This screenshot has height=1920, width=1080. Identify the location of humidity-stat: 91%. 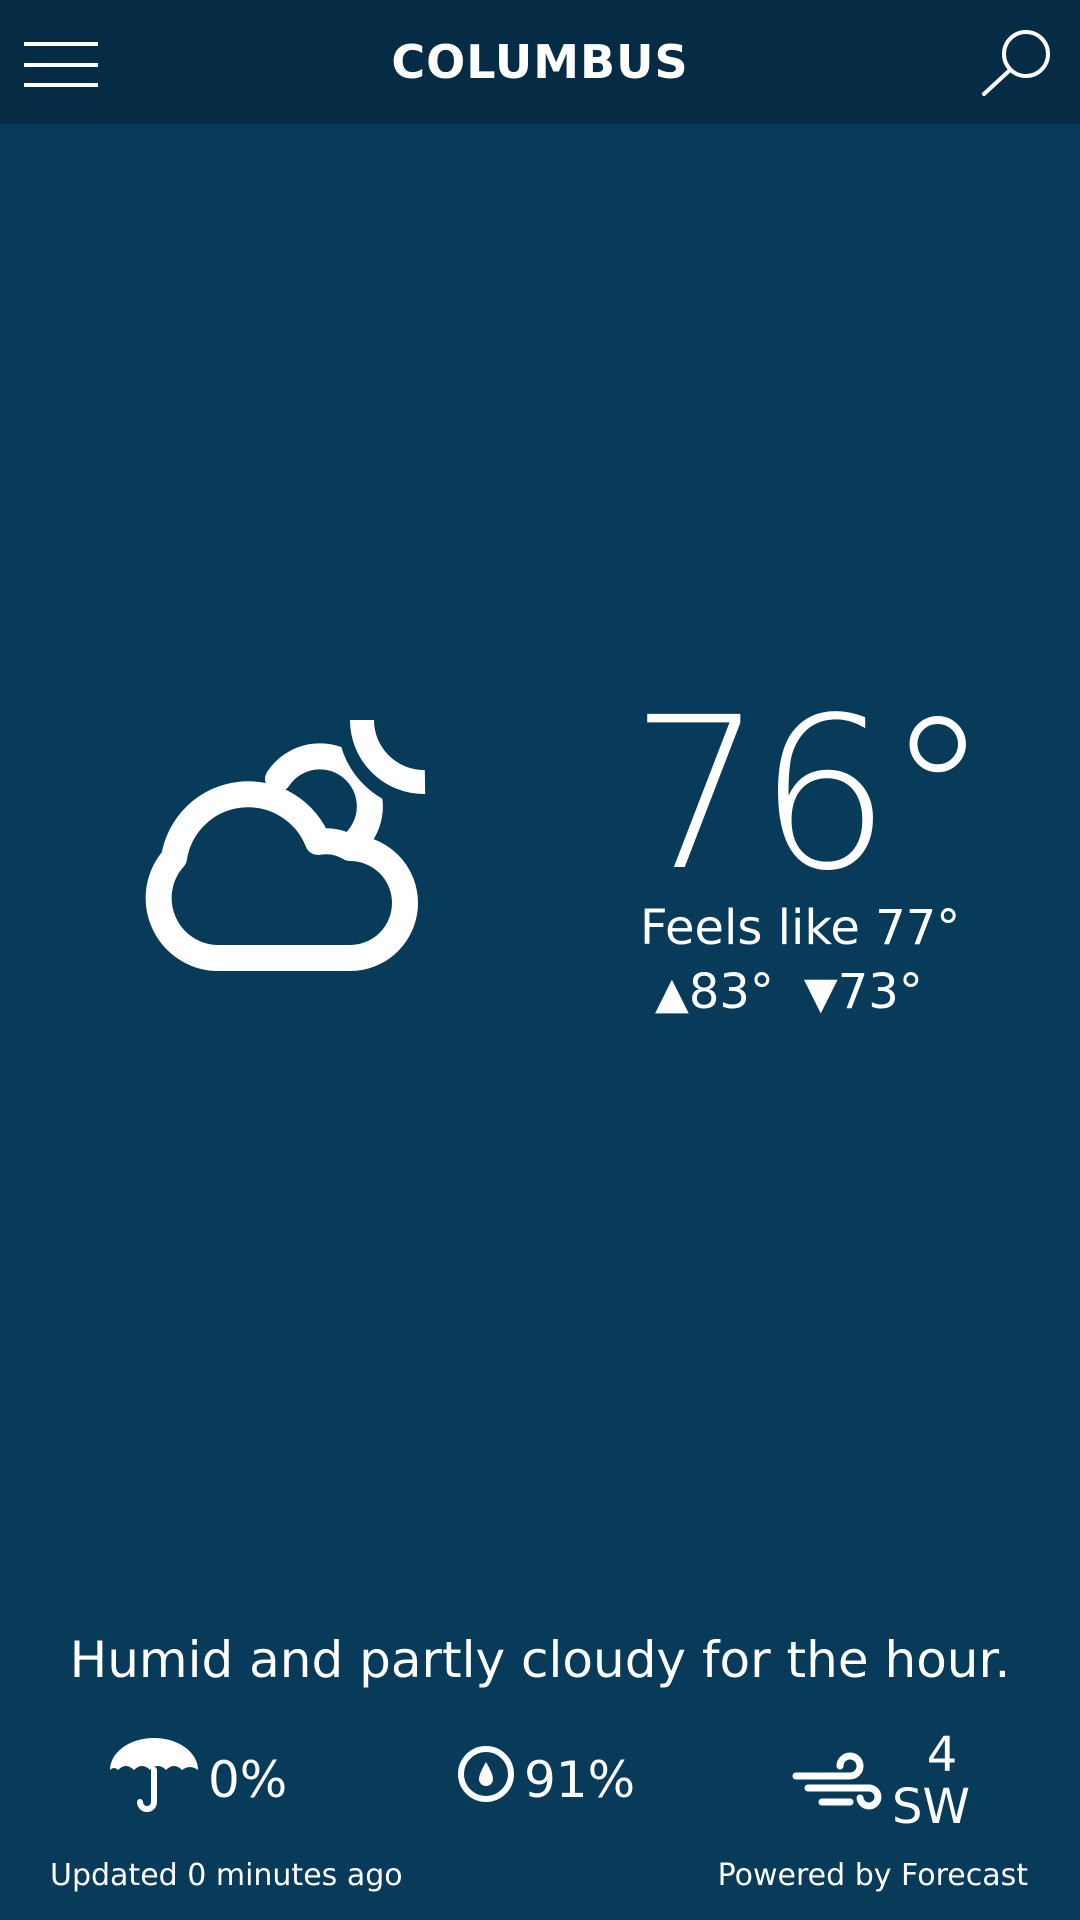
(556, 1785).